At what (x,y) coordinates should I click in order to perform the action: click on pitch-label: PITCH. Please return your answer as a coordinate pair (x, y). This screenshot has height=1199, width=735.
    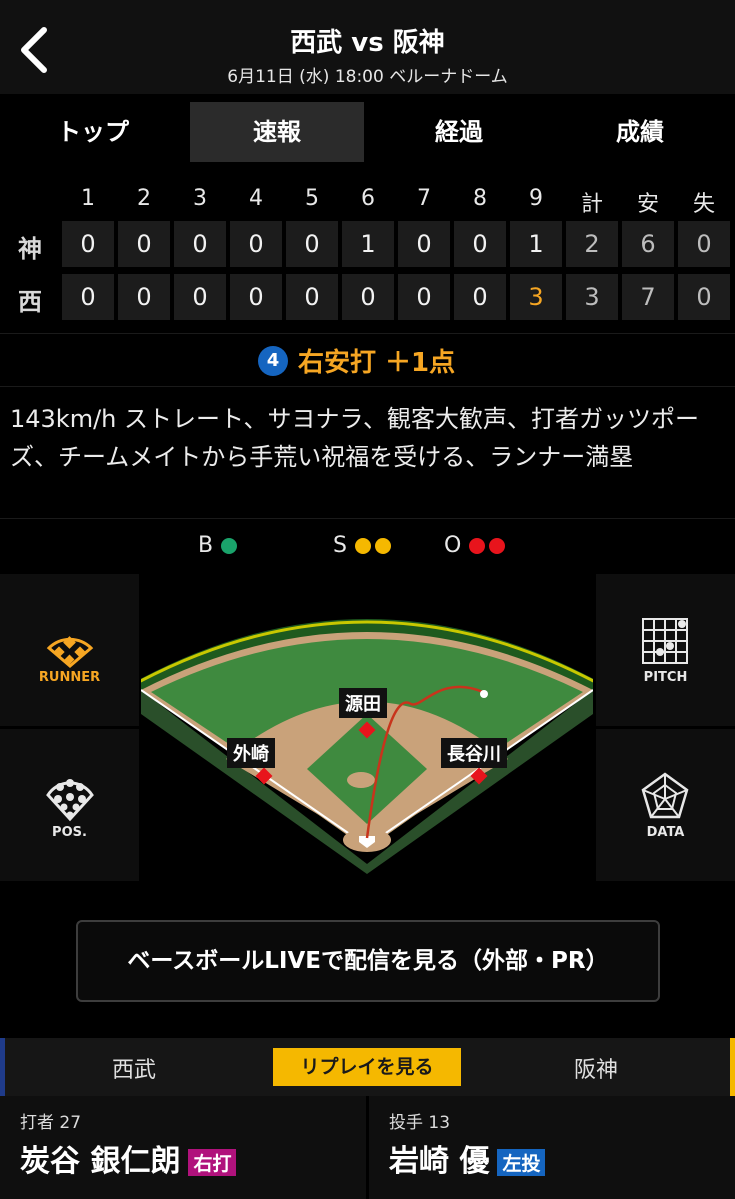
    Looking at the image, I should click on (665, 677).